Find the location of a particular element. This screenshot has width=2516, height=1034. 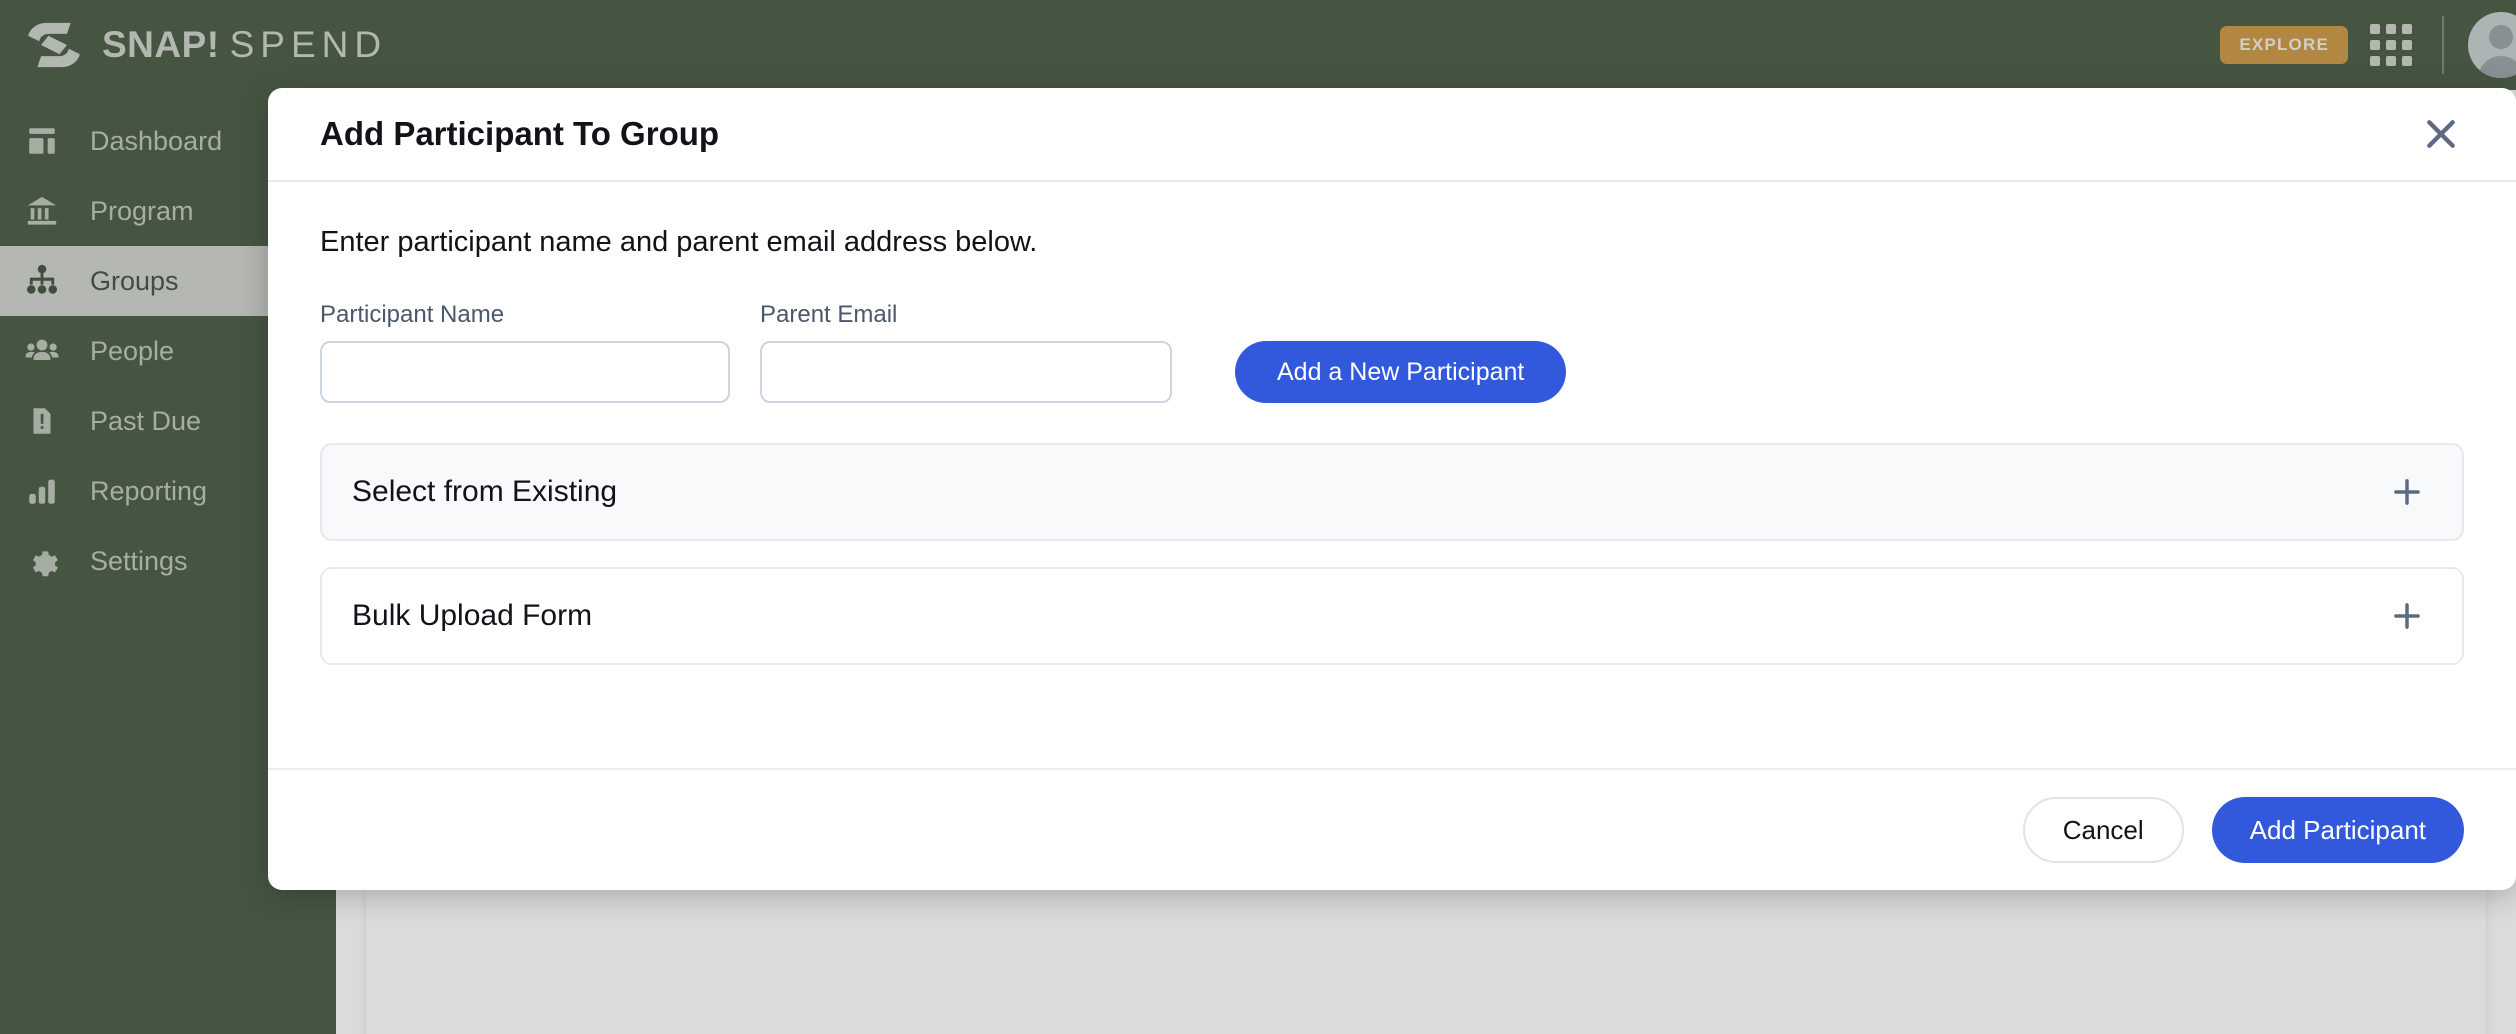

accordion-label: Bulk Upload Form is located at coordinates (472, 615).